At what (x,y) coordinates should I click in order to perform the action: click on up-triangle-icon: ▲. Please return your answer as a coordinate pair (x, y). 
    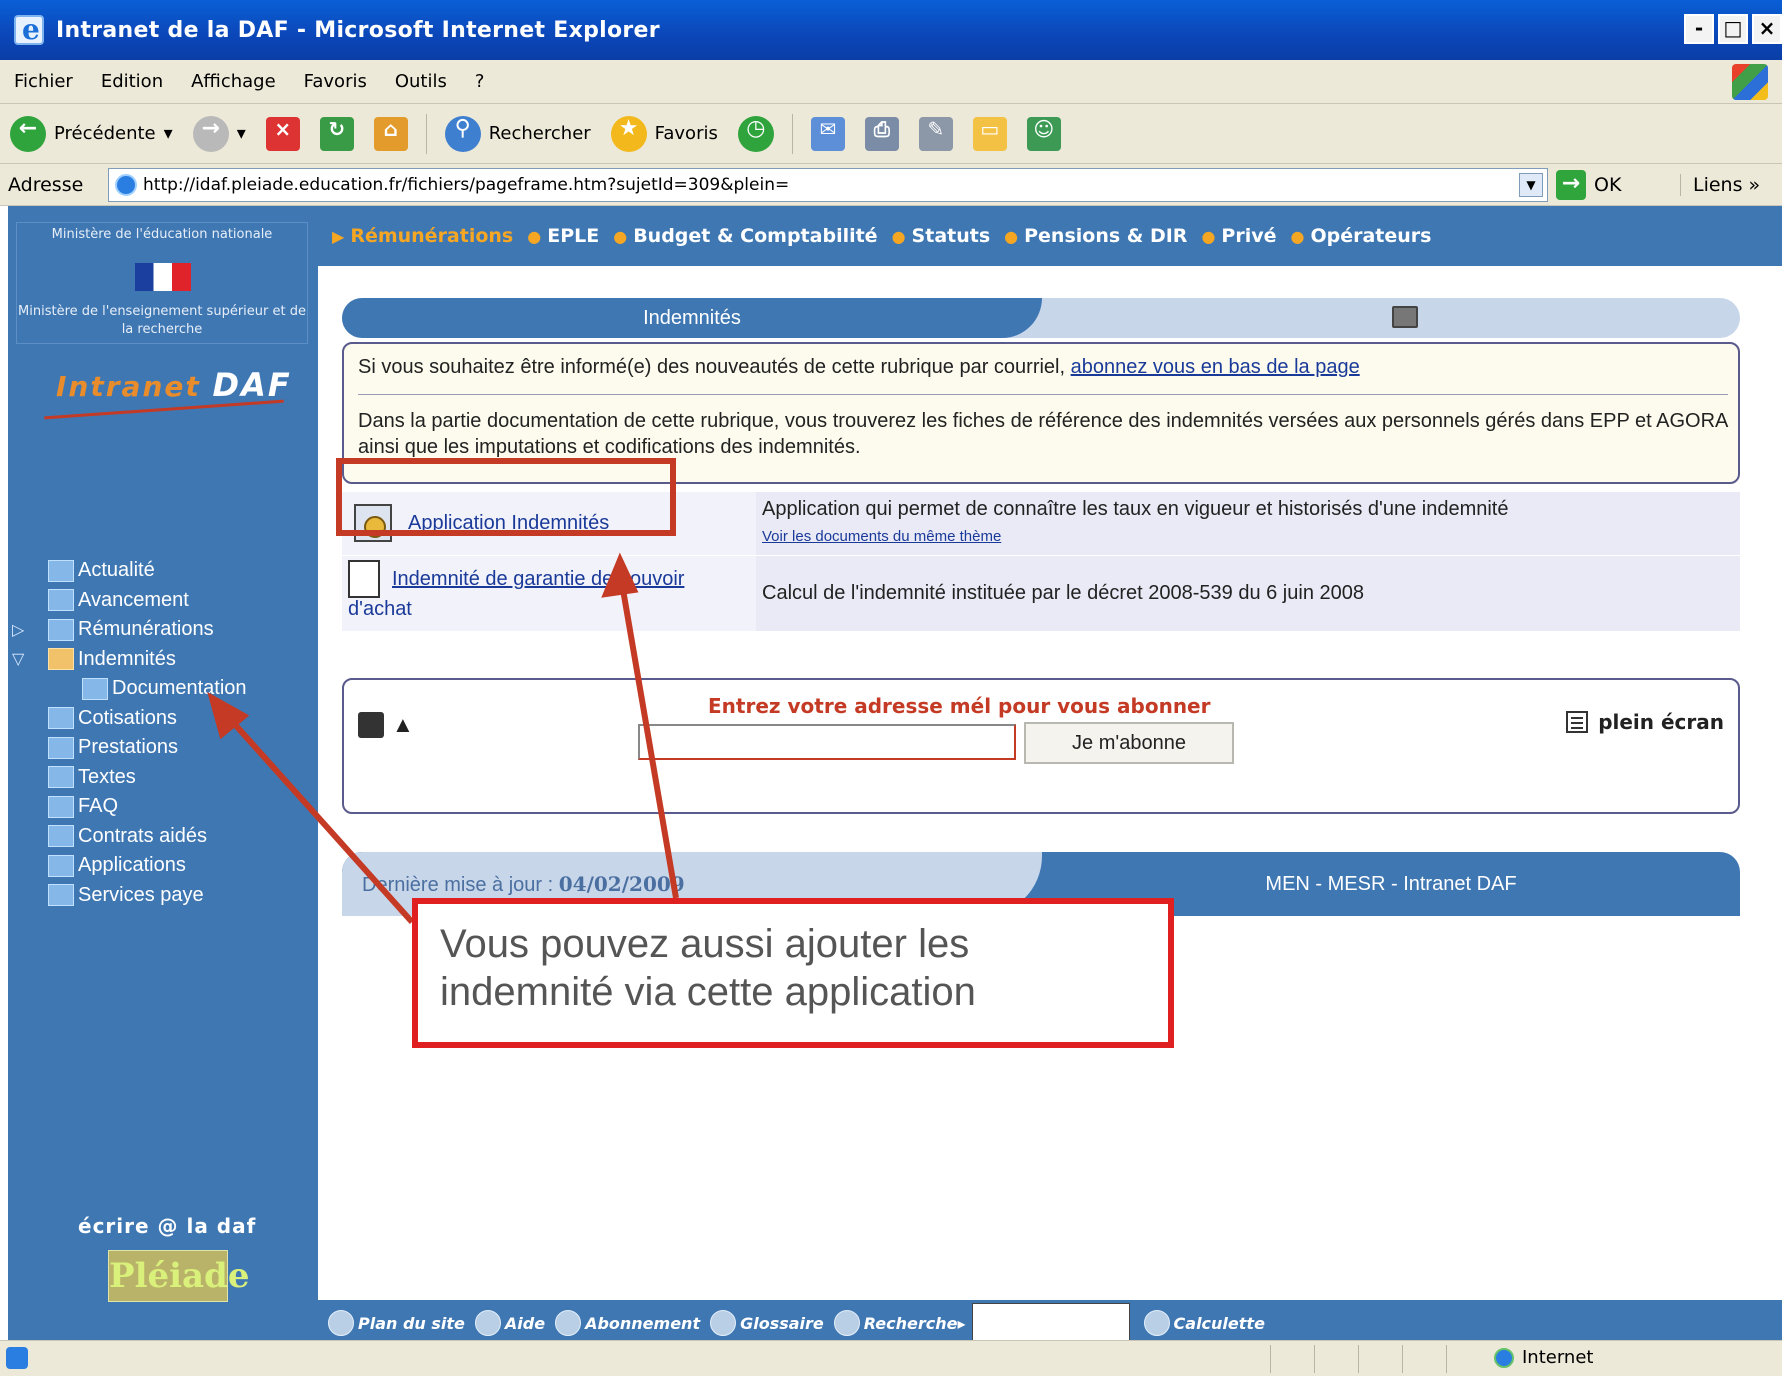
    Looking at the image, I should click on (403, 725).